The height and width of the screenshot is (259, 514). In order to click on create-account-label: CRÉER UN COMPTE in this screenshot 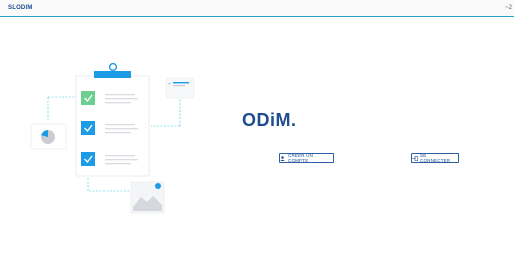, I will do `click(301, 158)`.